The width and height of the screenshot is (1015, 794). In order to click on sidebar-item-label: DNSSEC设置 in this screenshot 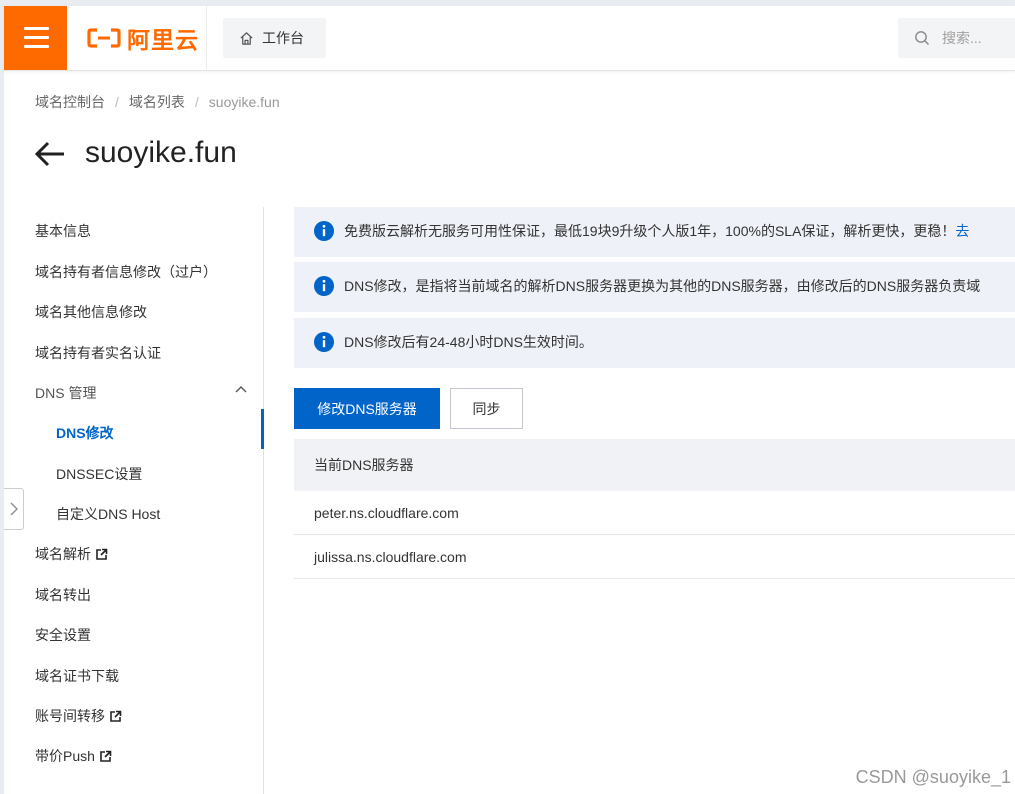, I will do `click(99, 474)`.